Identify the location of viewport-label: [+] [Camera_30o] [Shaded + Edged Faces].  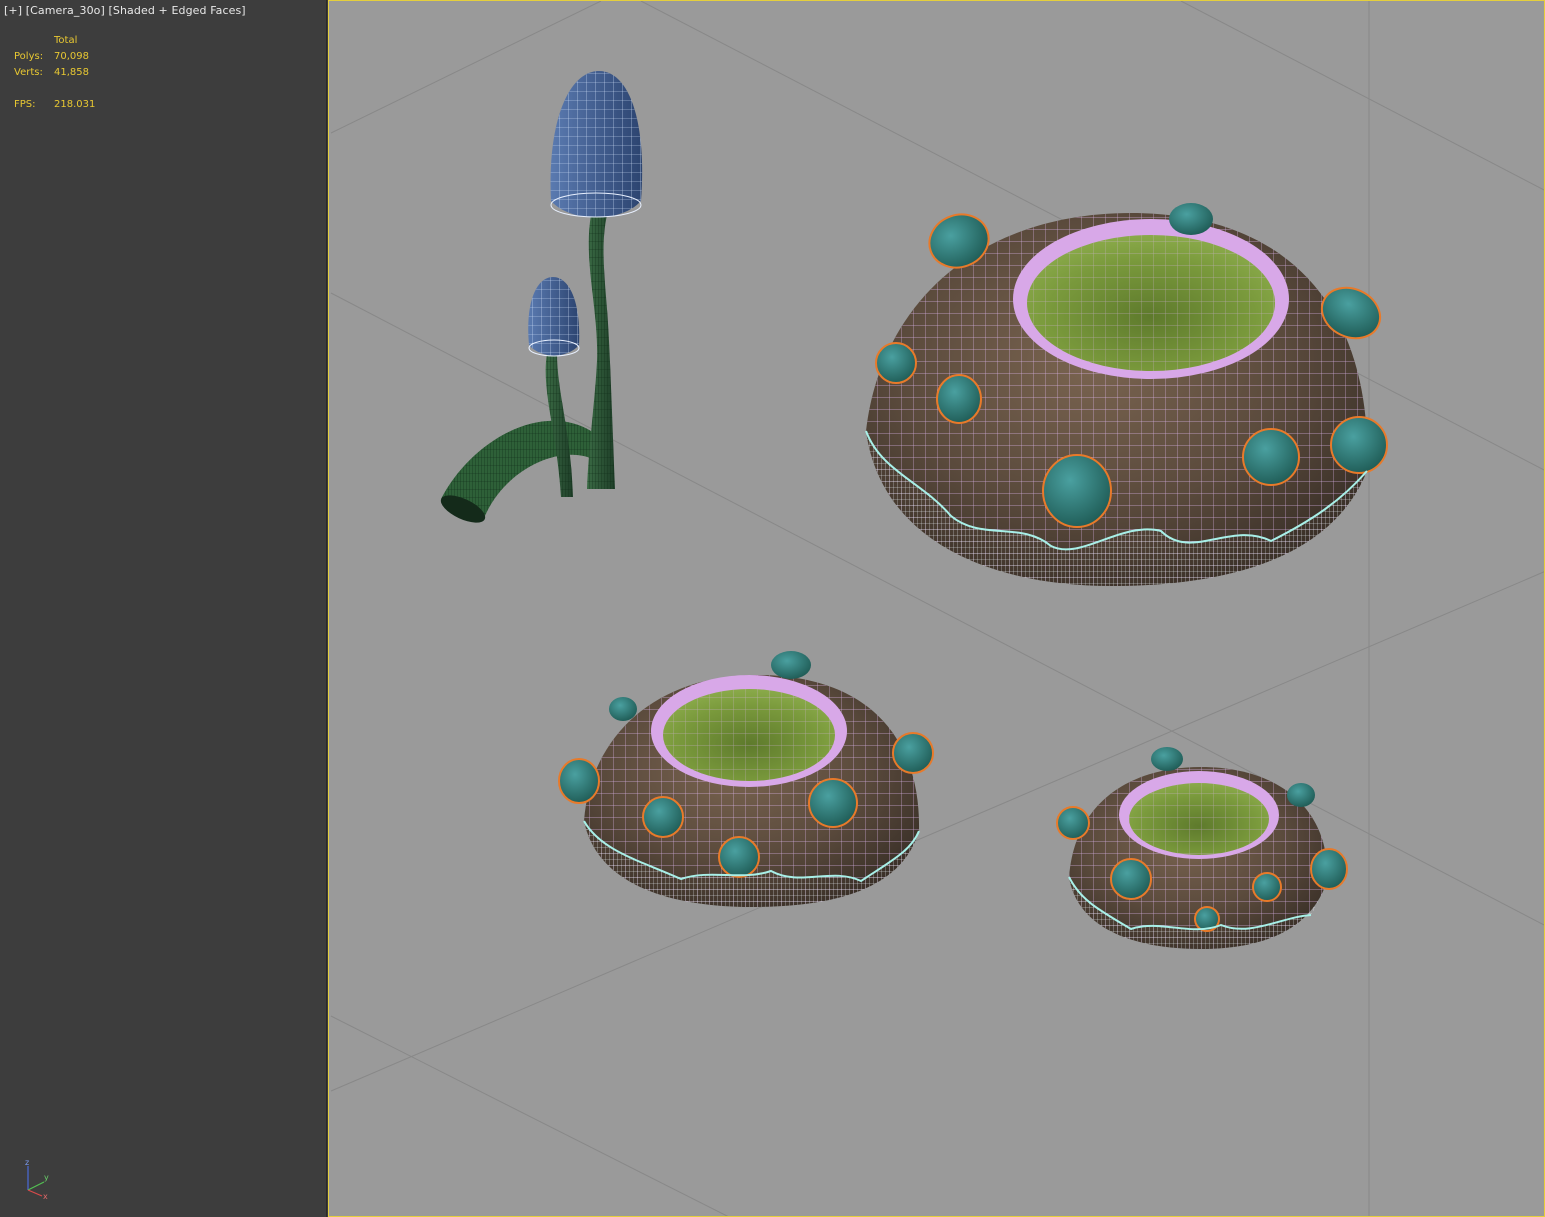
(125, 10).